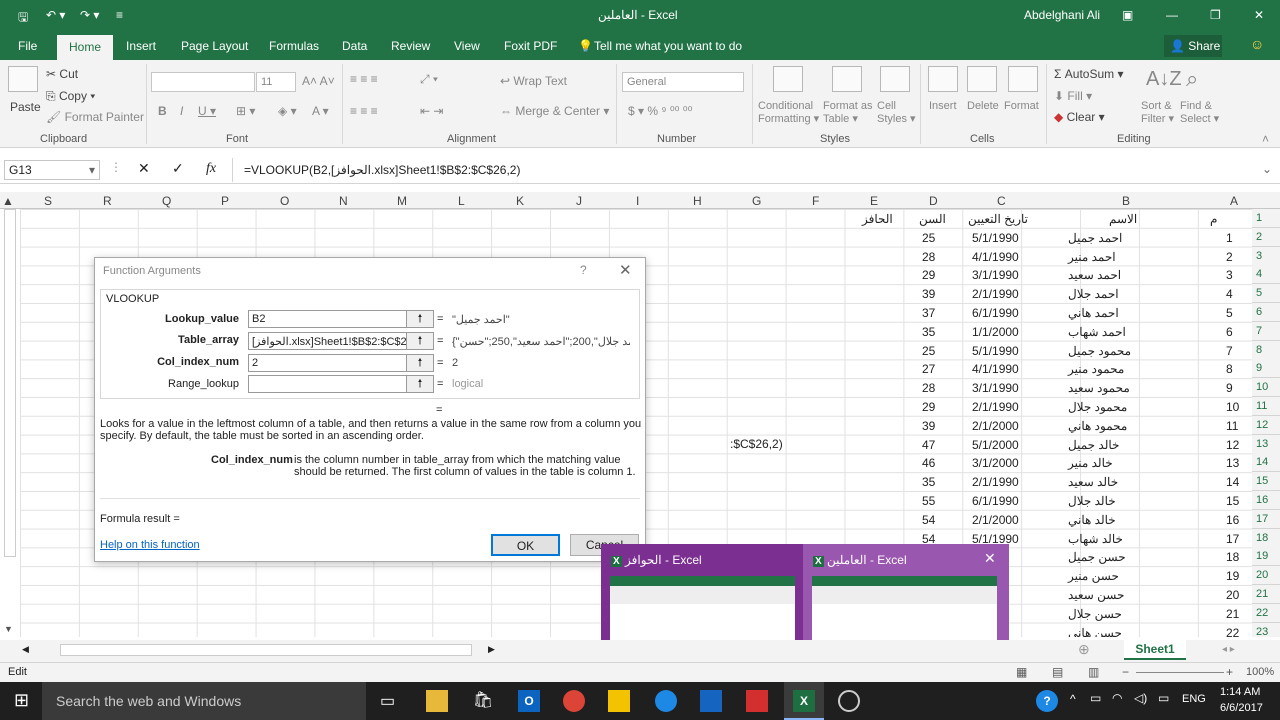 The image size is (1280, 720). What do you see at coordinates (1095, 631) in the screenshot?
I see `cell-name: حسن هاني` at bounding box center [1095, 631].